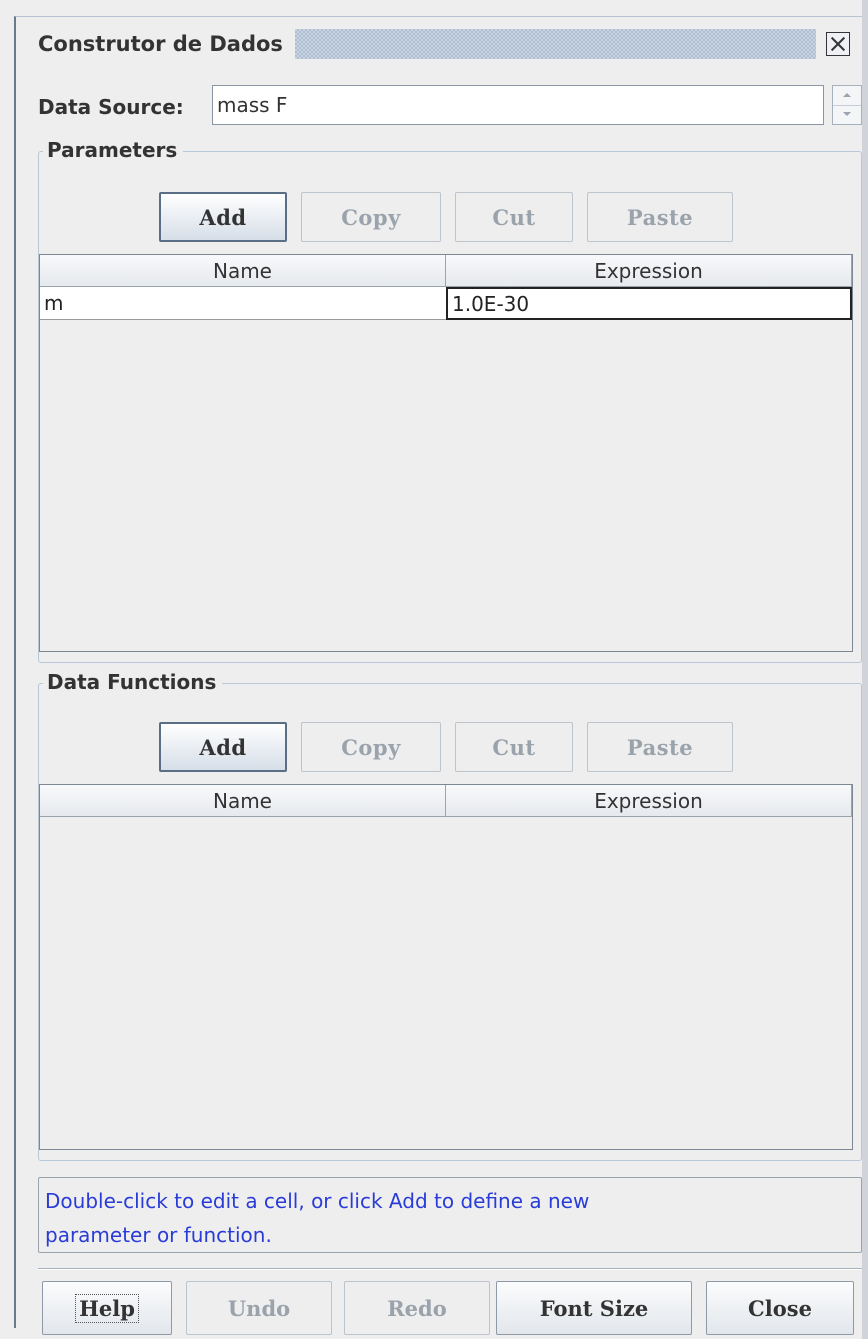 The image size is (868, 1339). What do you see at coordinates (514, 747) in the screenshot?
I see `functions-cut-button: Cut` at bounding box center [514, 747].